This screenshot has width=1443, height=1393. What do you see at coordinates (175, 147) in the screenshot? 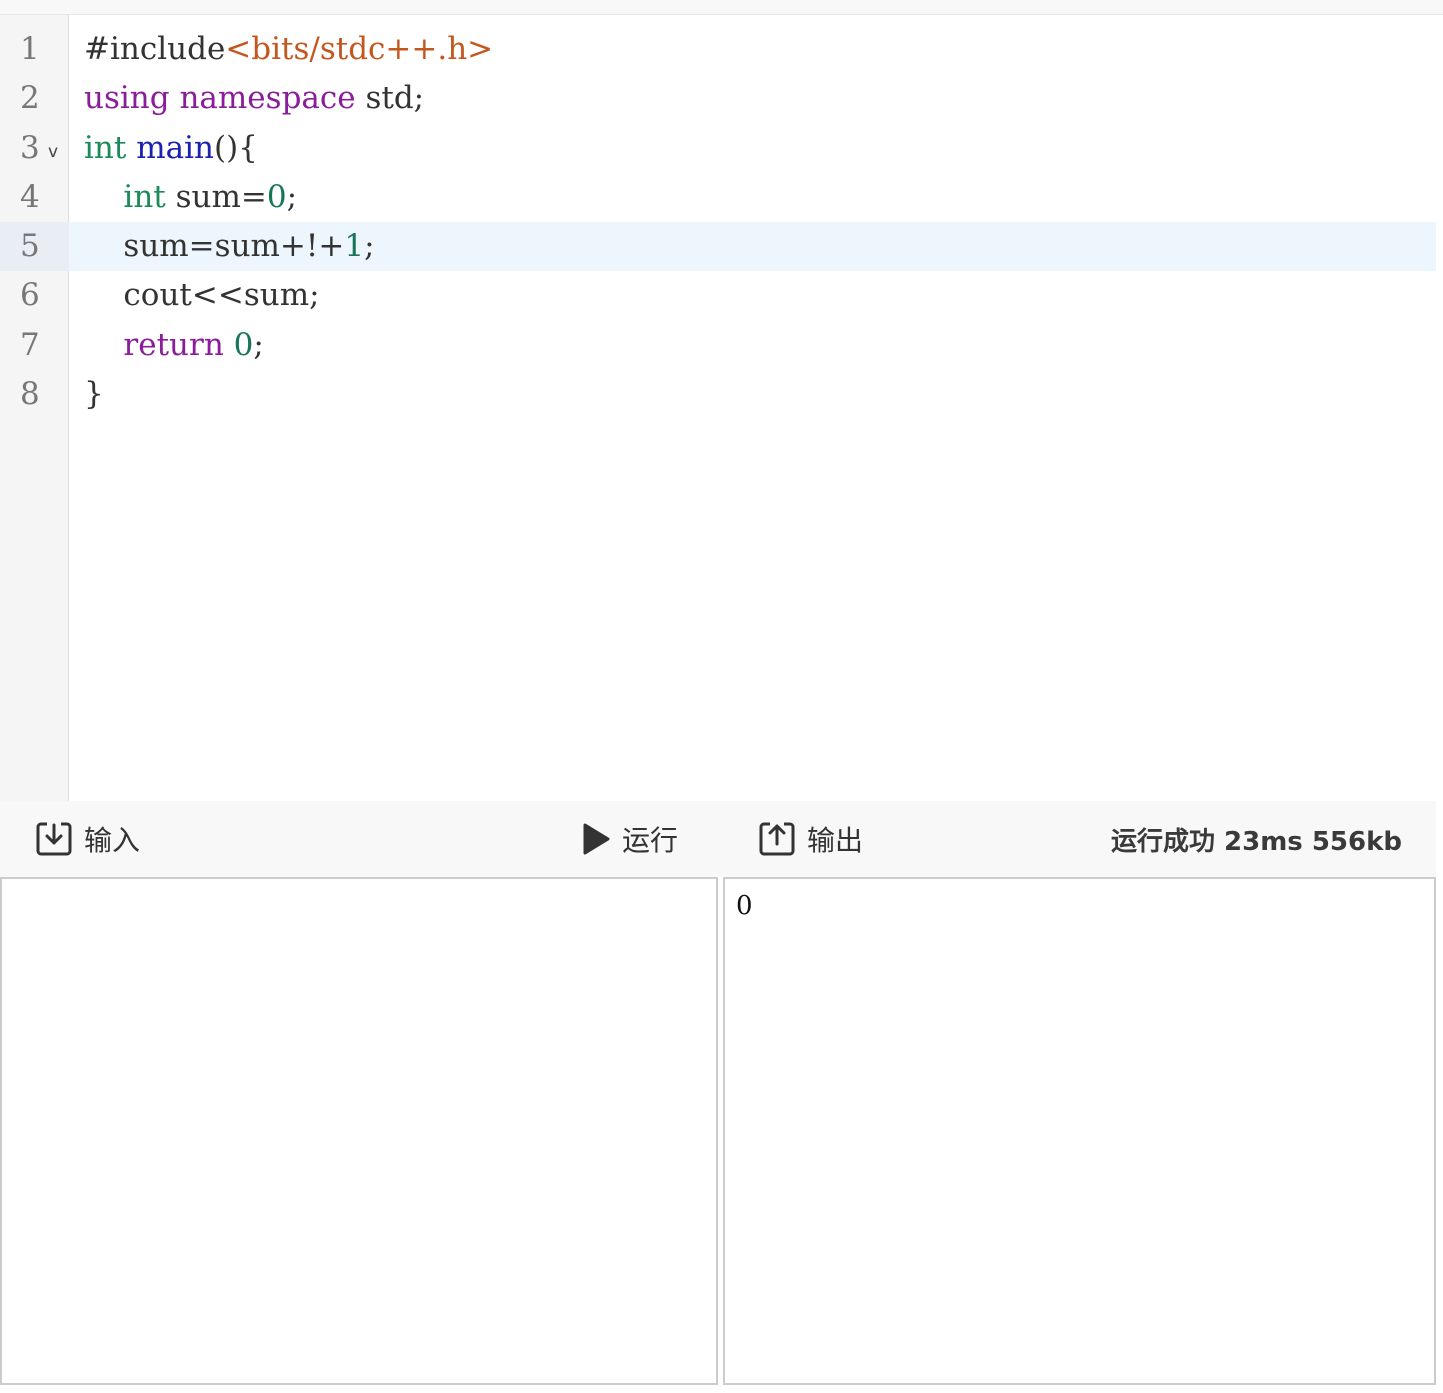
I see `code-token: main` at bounding box center [175, 147].